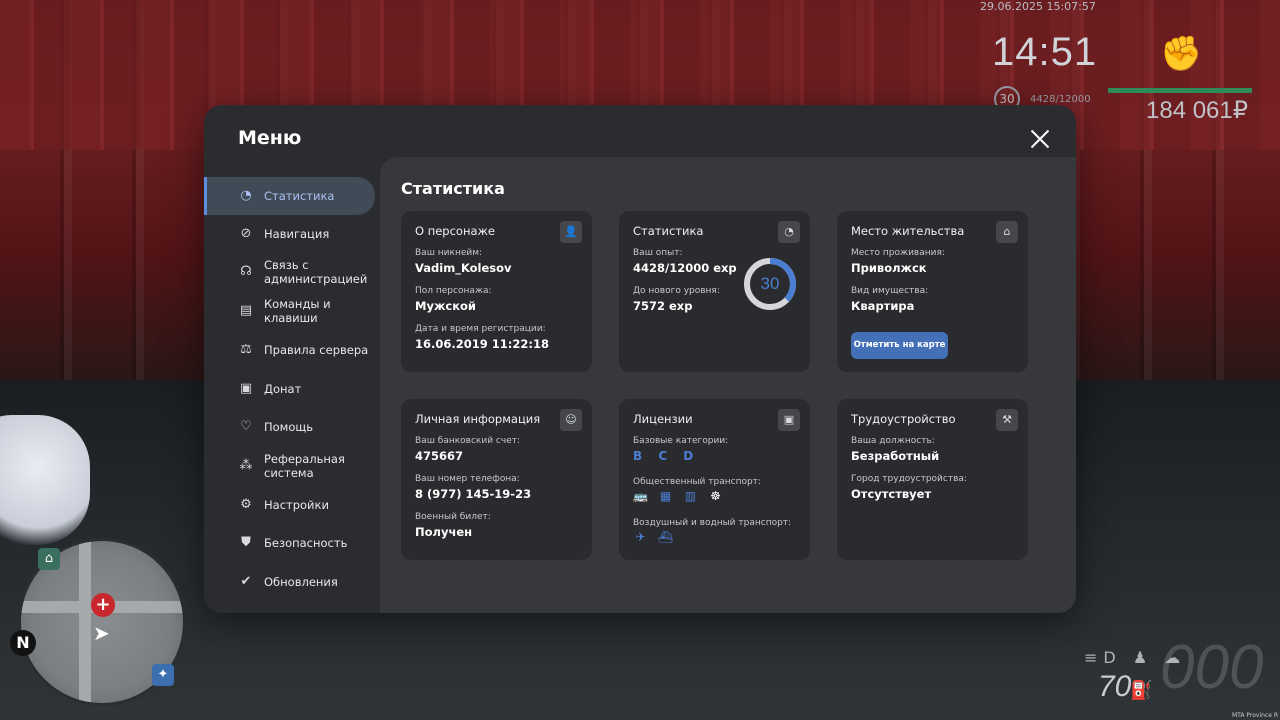 This screenshot has width=1280, height=720. Describe the element at coordinates (666, 537) in the screenshot. I see `boat-icon: ⛴` at that location.